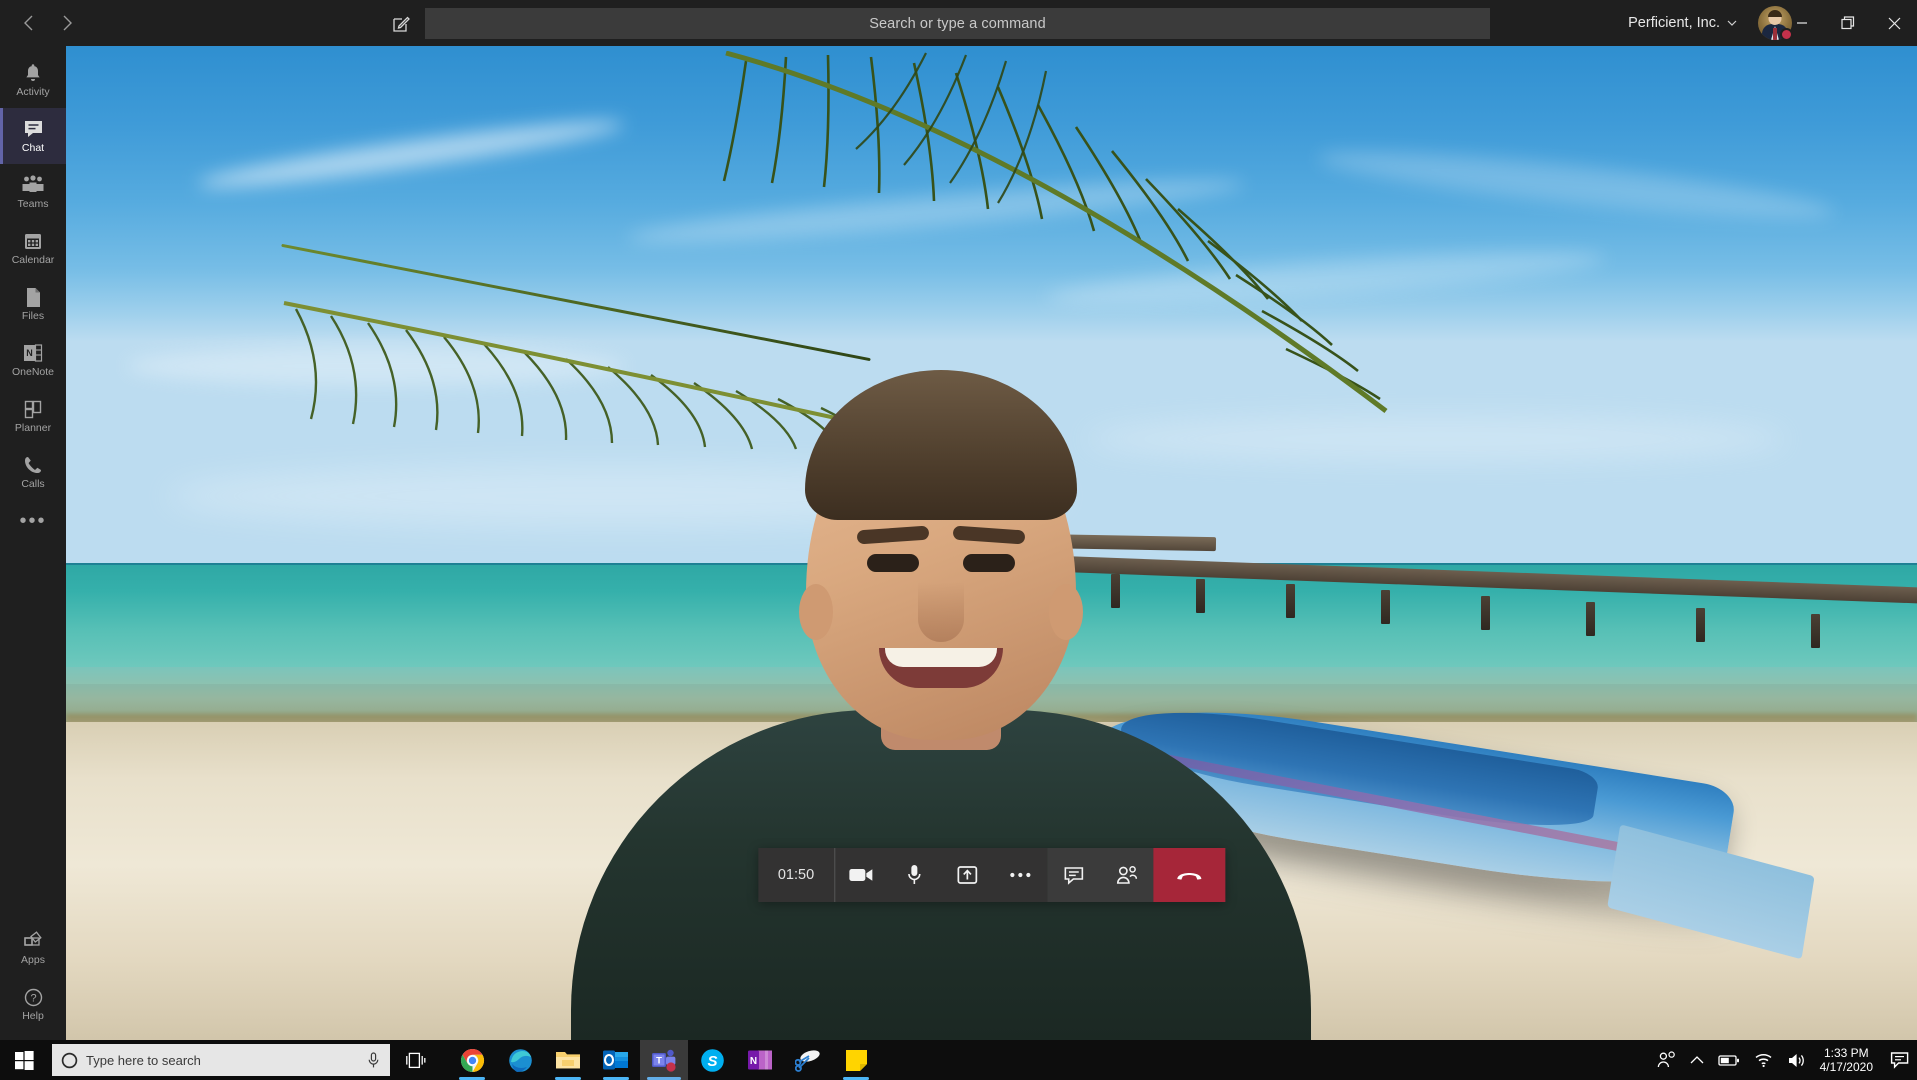 The width and height of the screenshot is (1917, 1080). I want to click on back-button, so click(29, 23).